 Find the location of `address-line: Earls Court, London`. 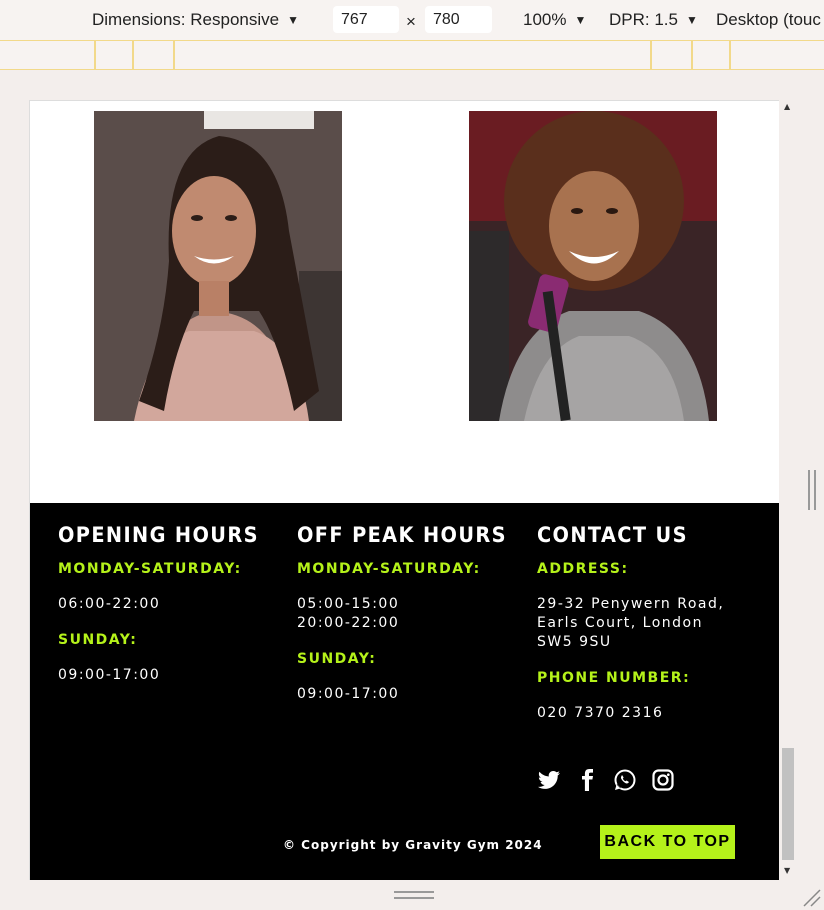

address-line: Earls Court, London is located at coordinates (620, 623).